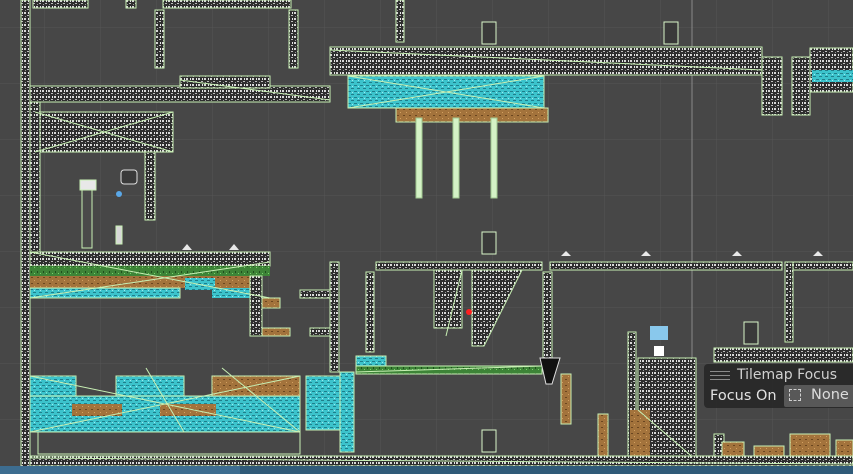  What do you see at coordinates (830, 395) in the screenshot?
I see `focus-on-value: None` at bounding box center [830, 395].